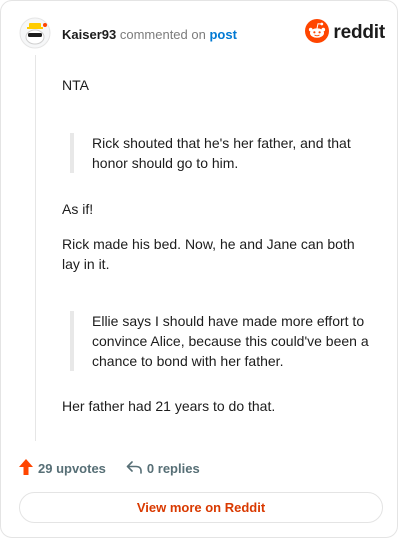 The height and width of the screenshot is (540, 400). I want to click on comment-verb: commented on, so click(162, 34).